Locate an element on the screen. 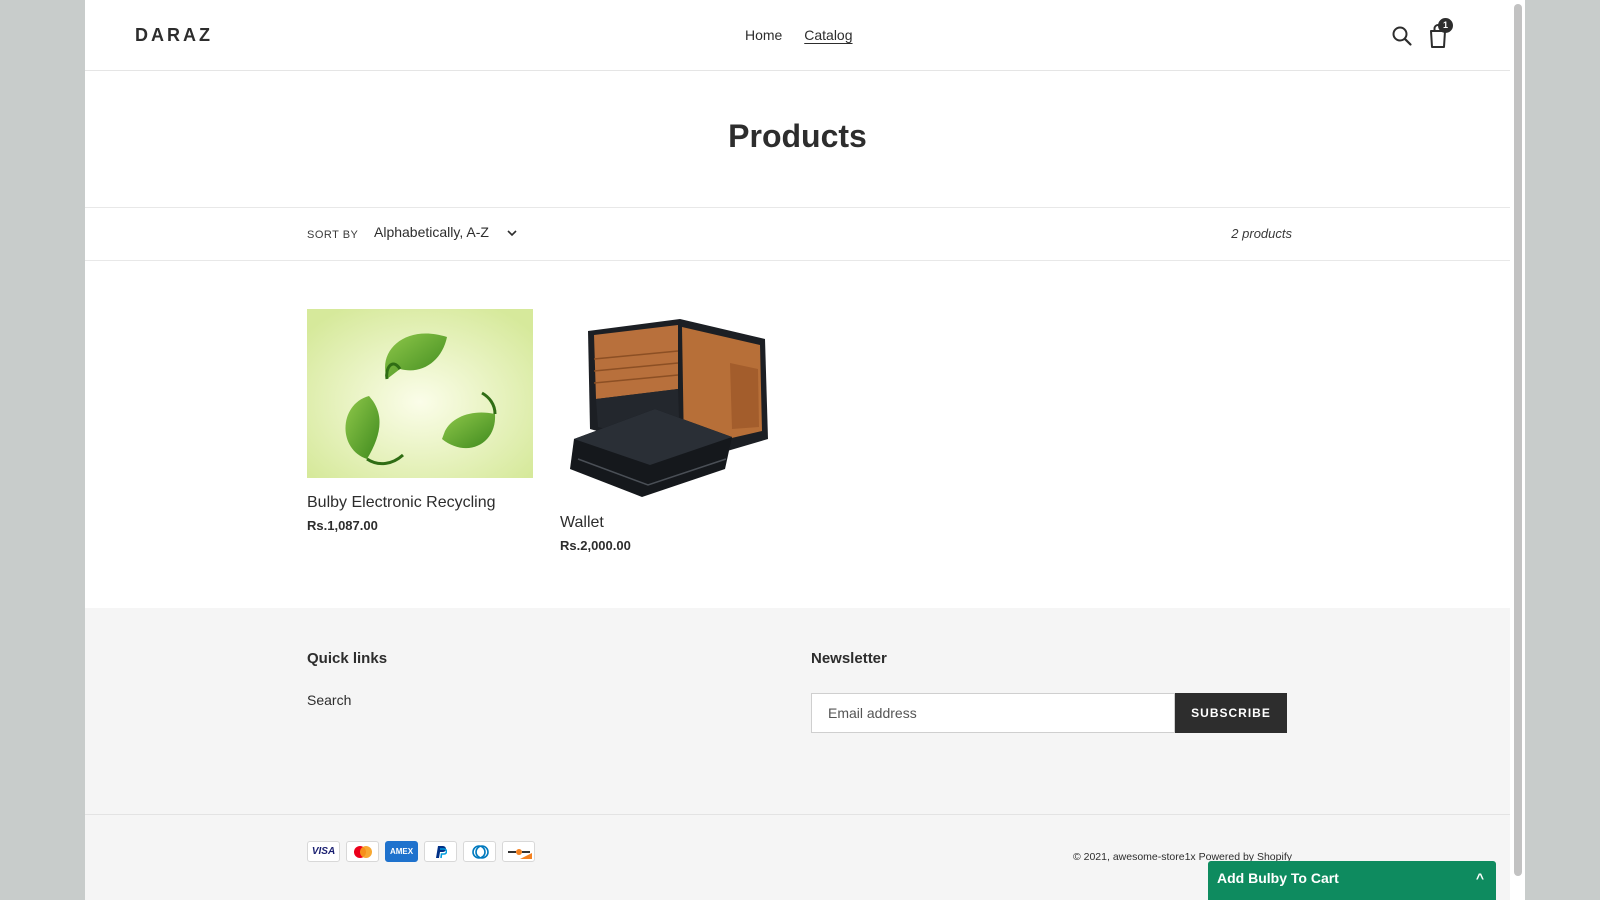 This screenshot has height=900, width=1600. subscribe-button: SUBSCRIBE is located at coordinates (1231, 713).